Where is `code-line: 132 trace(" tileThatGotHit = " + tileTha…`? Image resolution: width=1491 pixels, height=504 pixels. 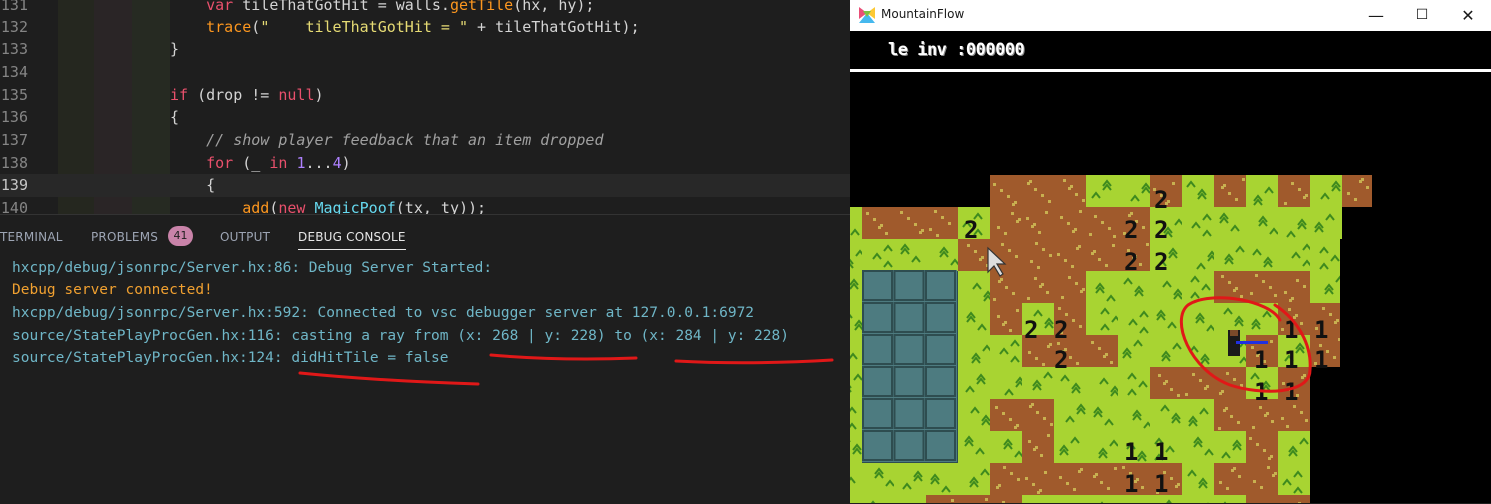 code-line: 132 trace(" tileThatGotHit = " + tileTha… is located at coordinates (425, 27).